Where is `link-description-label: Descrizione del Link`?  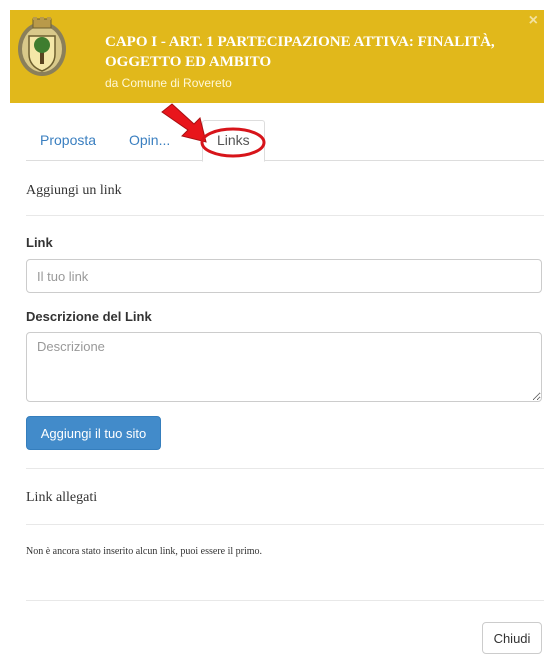
link-description-label: Descrizione del Link is located at coordinates (89, 316).